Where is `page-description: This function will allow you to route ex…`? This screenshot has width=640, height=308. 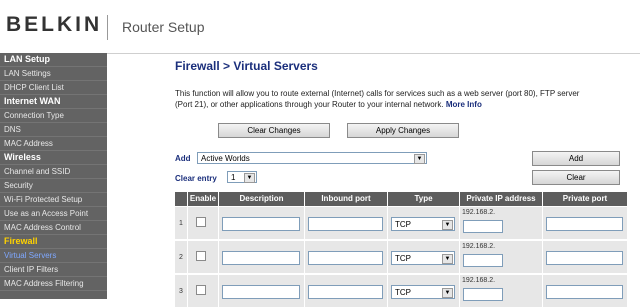
page-description: This function will allow you to route ex… is located at coordinates (385, 99).